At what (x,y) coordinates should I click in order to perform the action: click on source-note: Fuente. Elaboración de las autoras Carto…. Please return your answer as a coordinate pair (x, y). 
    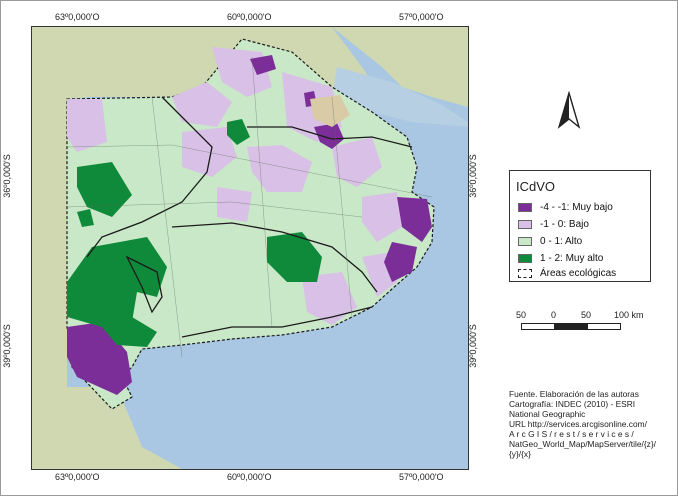
    Looking at the image, I should click on (583, 424).